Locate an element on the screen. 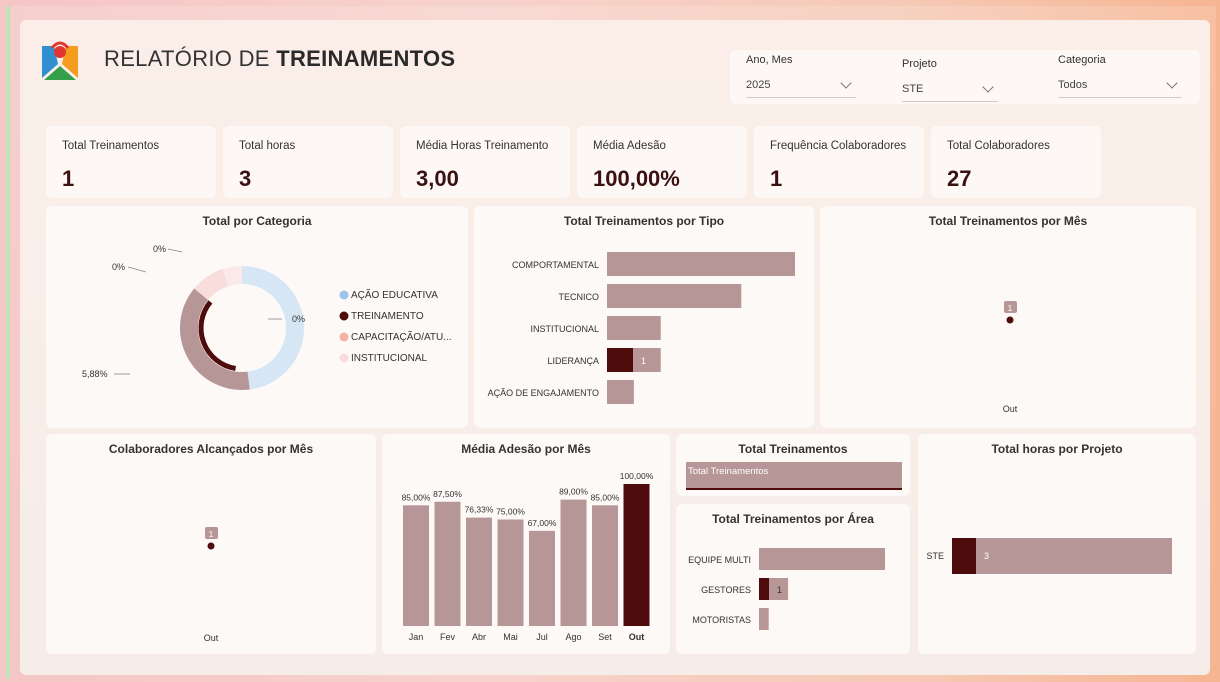 This screenshot has height=682, width=1220. filter-select: STE is located at coordinates (950, 89).